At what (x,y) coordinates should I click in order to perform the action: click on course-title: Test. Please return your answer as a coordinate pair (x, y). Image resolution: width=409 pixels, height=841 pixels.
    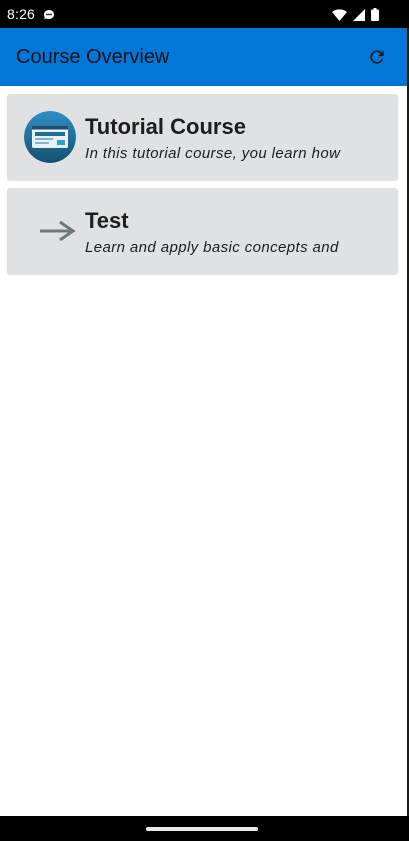
    Looking at the image, I should click on (107, 220).